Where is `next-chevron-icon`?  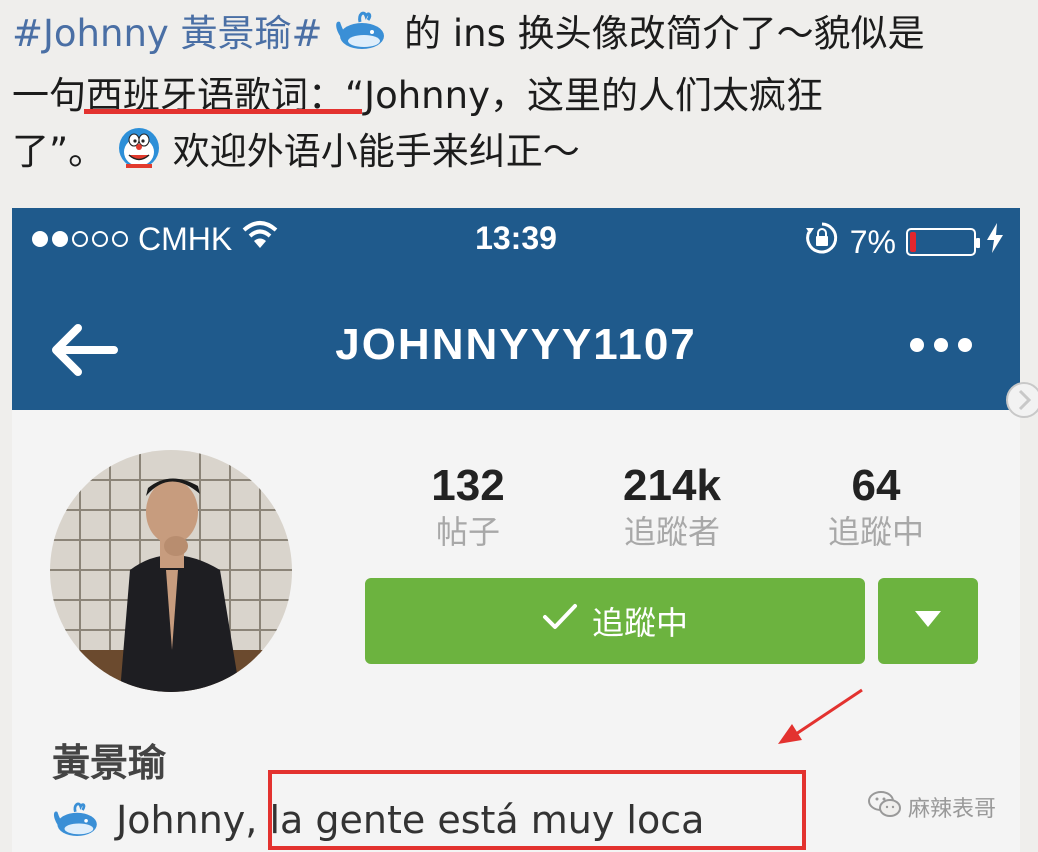
next-chevron-icon is located at coordinates (1021, 400).